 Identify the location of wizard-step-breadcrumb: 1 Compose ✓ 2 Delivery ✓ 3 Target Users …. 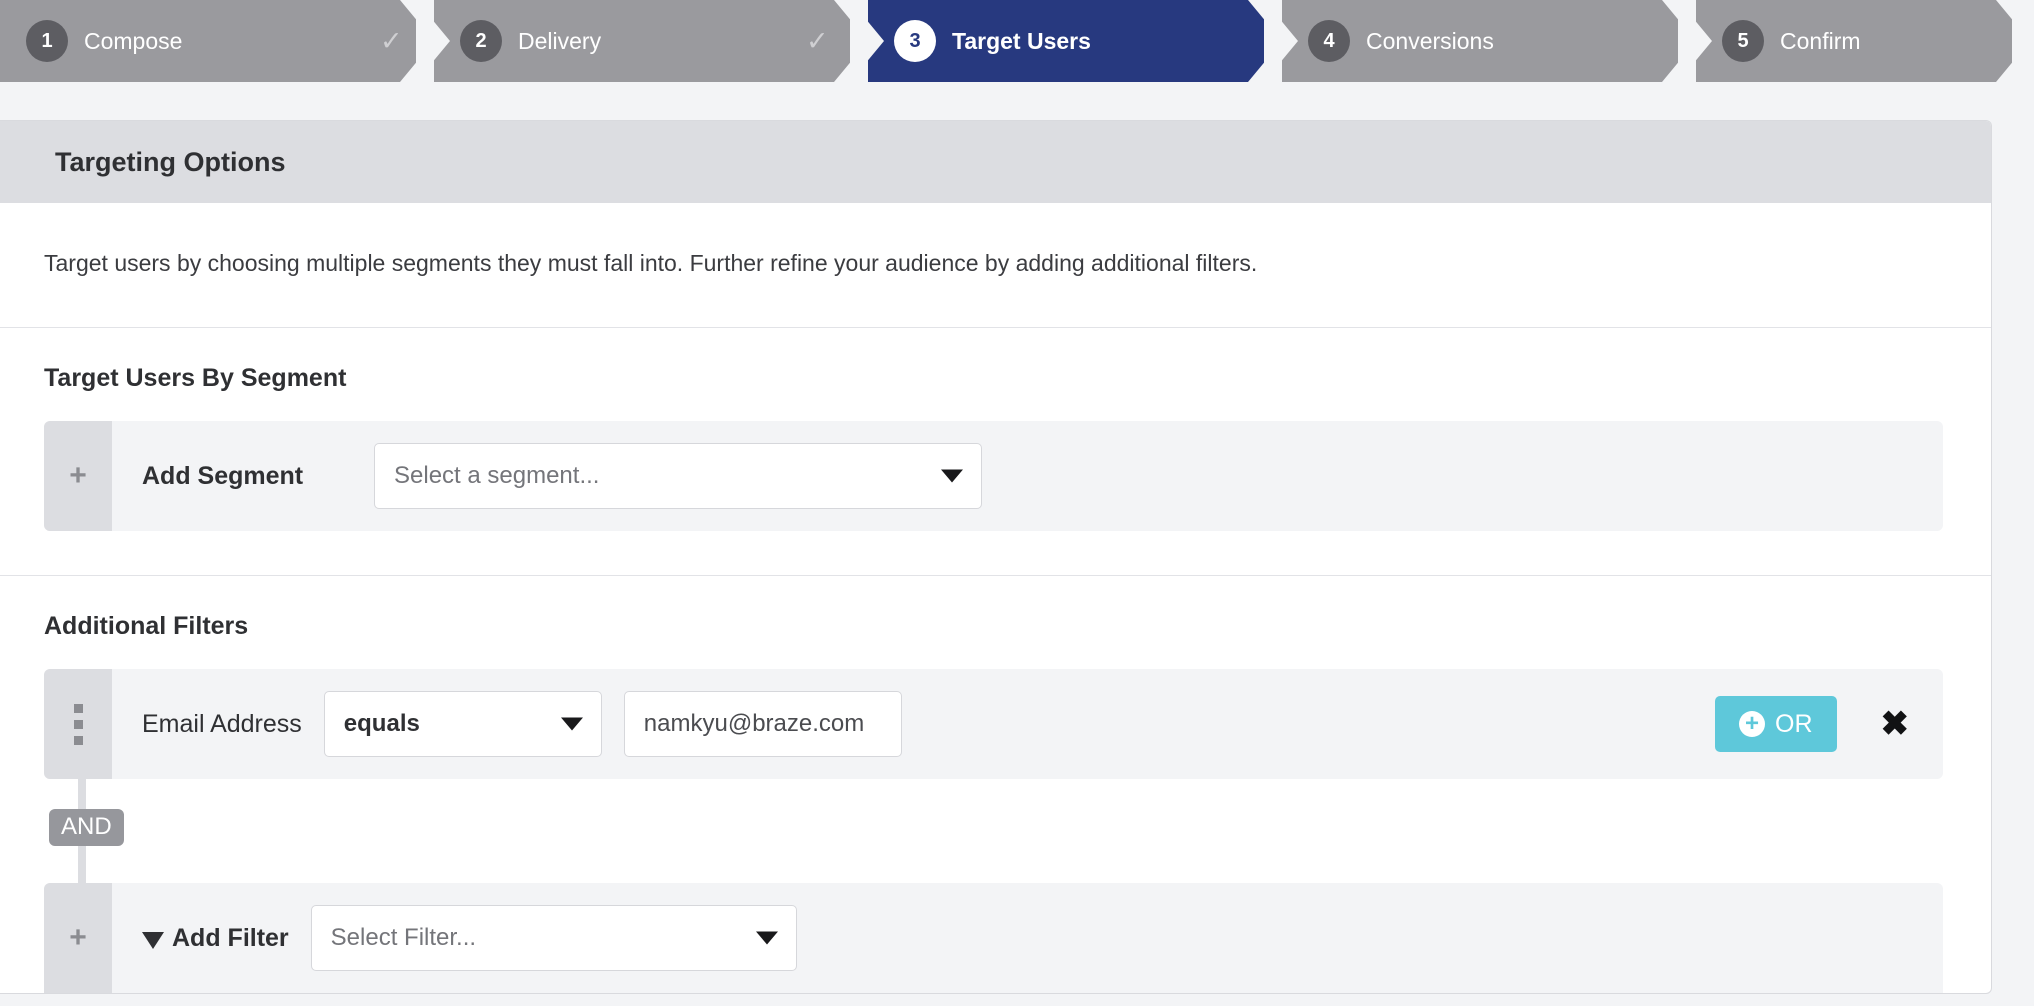
(1017, 41).